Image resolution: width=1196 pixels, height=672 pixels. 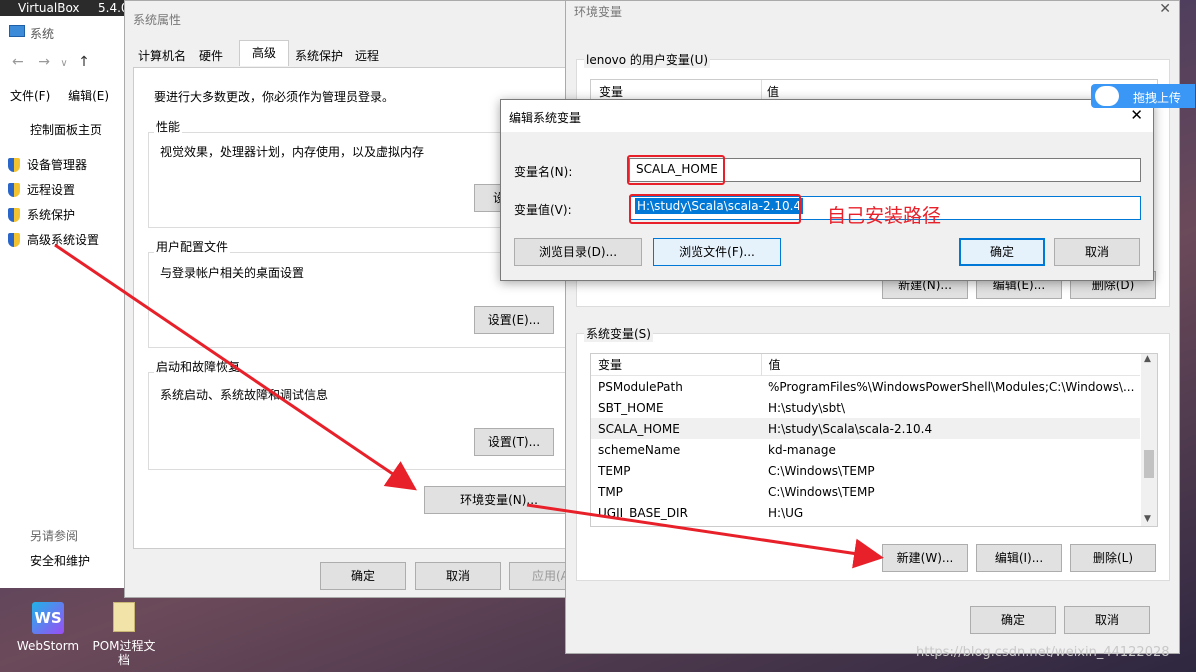 What do you see at coordinates (63, 63) in the screenshot?
I see `dropdown-arrow-icon: ∨` at bounding box center [63, 63].